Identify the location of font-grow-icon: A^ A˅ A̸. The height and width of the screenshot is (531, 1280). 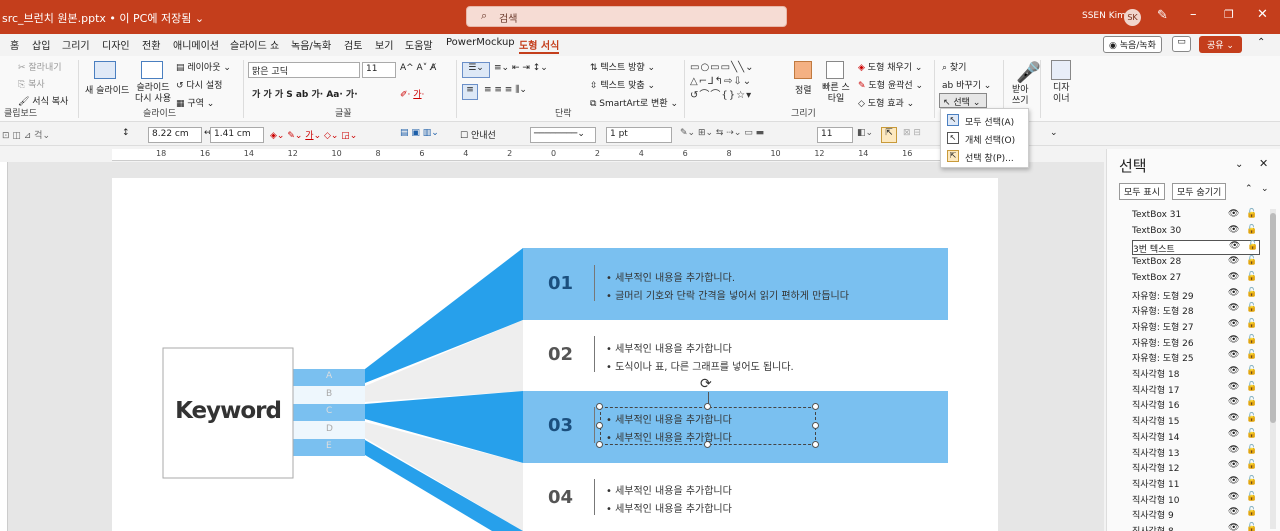
(418, 68).